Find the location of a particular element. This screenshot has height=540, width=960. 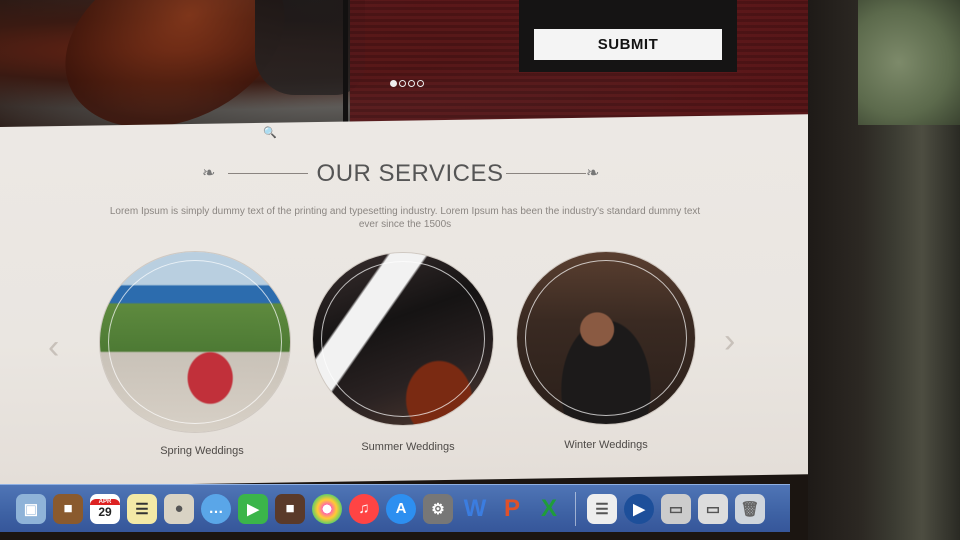

window-icon-2: ▭ is located at coordinates (713, 508).